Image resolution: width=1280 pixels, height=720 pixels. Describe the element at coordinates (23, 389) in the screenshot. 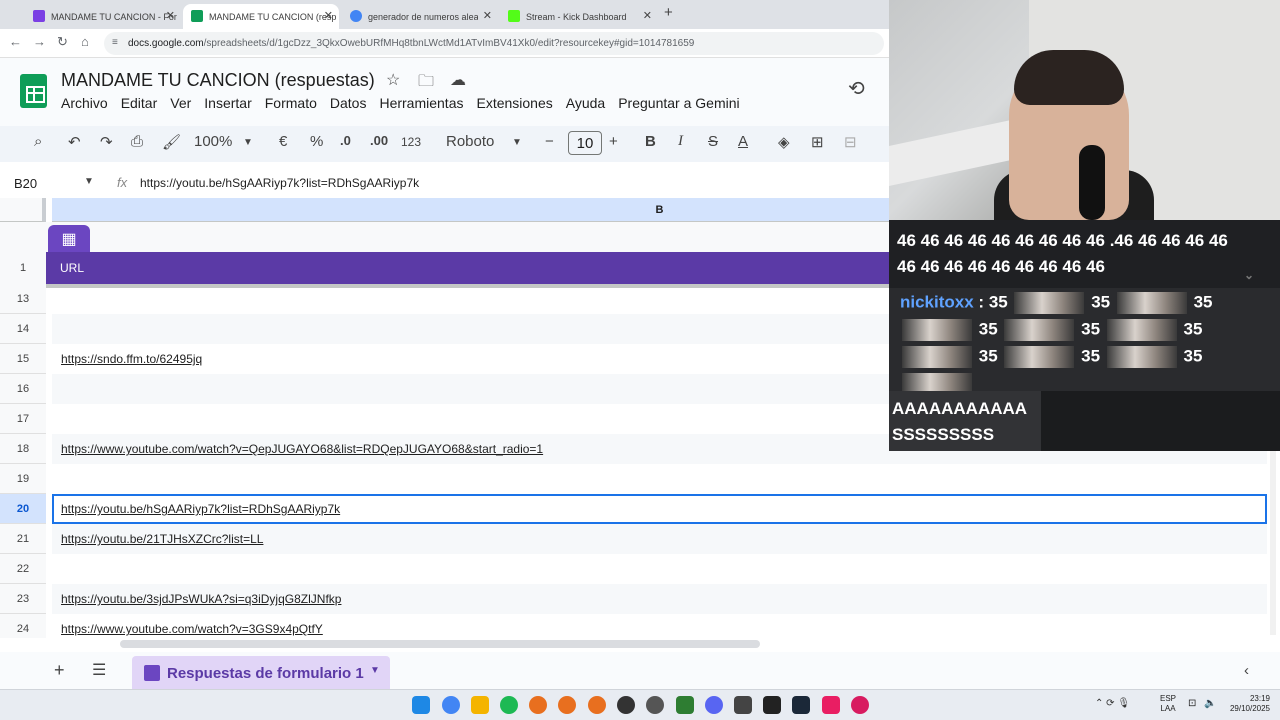

I see `row-number: 16` at that location.